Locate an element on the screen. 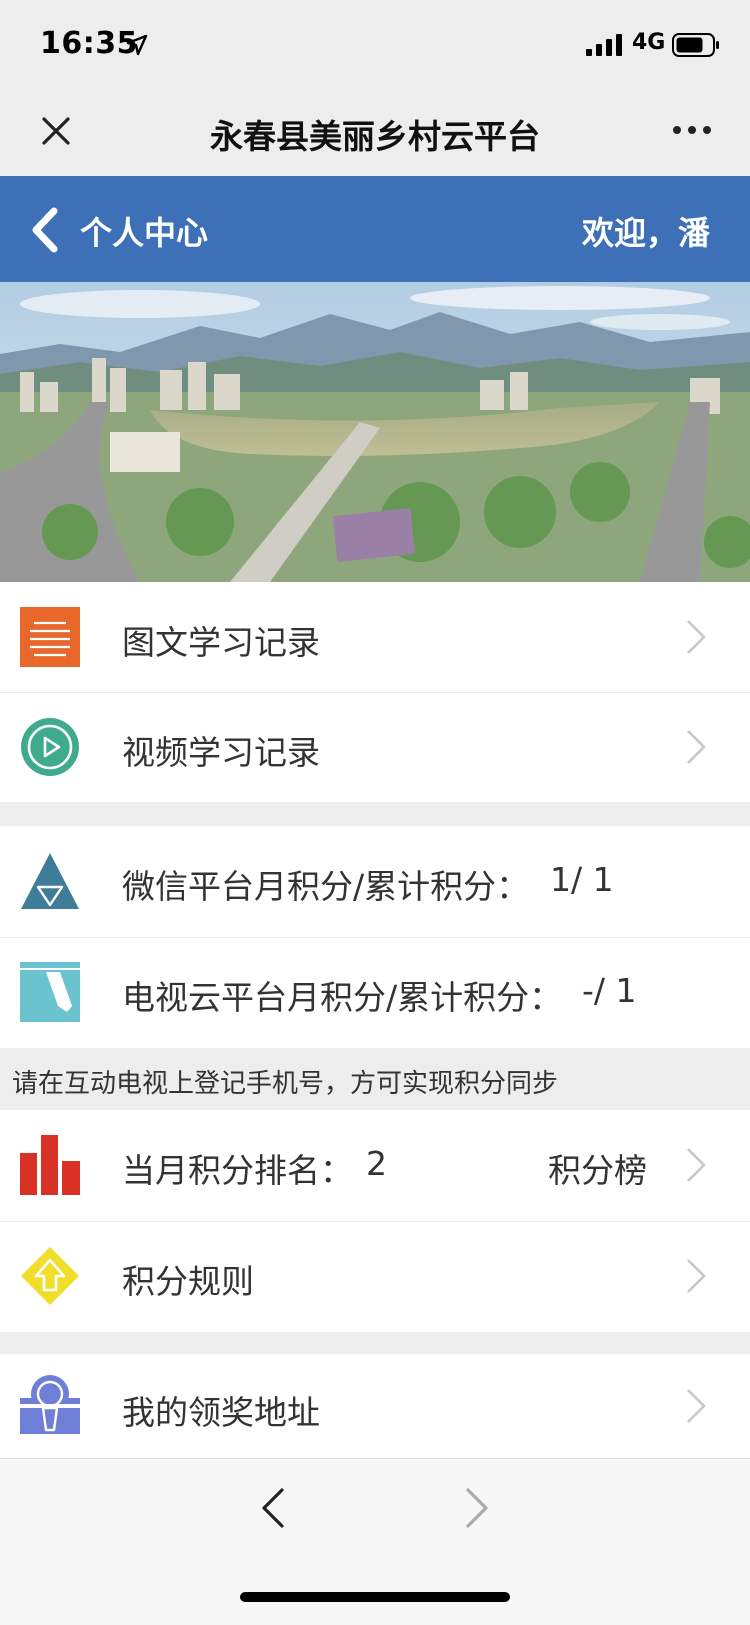 The width and height of the screenshot is (750, 1625). points-rules-label: 积分规则 is located at coordinates (188, 1281).